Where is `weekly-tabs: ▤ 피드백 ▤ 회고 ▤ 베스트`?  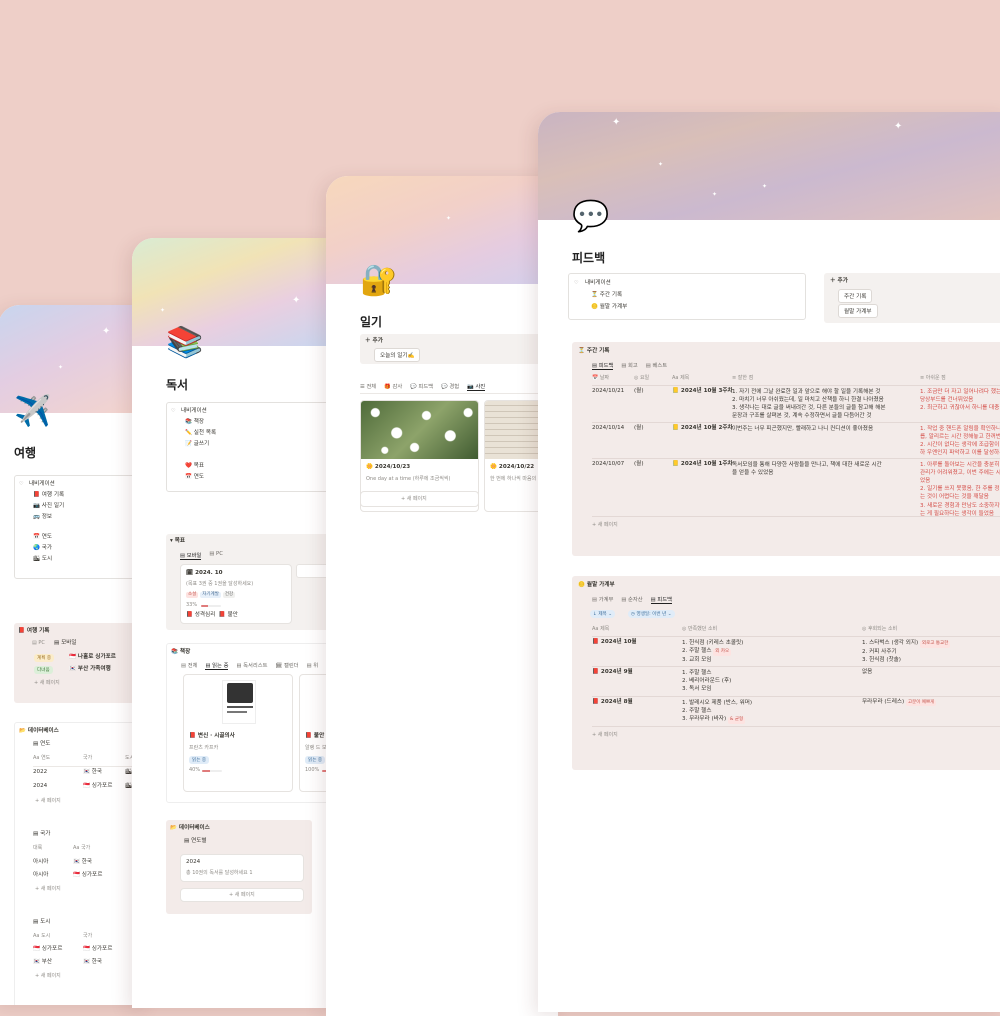
weekly-tabs: ▤ 피드백 ▤ 회고 ▤ 베스트 is located at coordinates (629, 365).